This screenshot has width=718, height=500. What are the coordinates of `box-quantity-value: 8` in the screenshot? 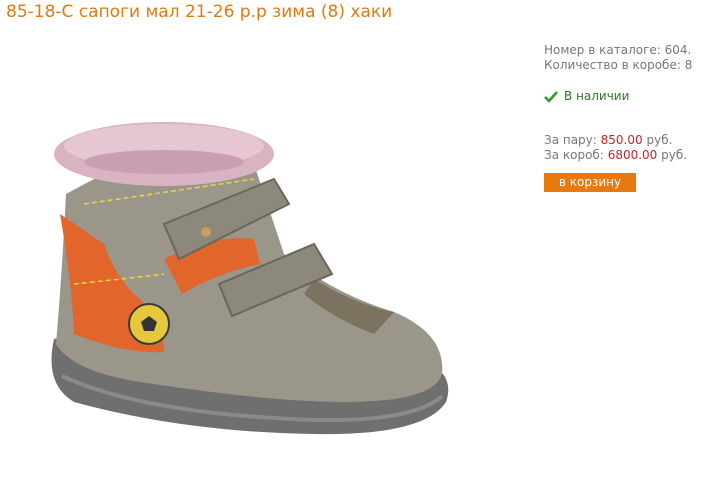 It's located at (688, 65).